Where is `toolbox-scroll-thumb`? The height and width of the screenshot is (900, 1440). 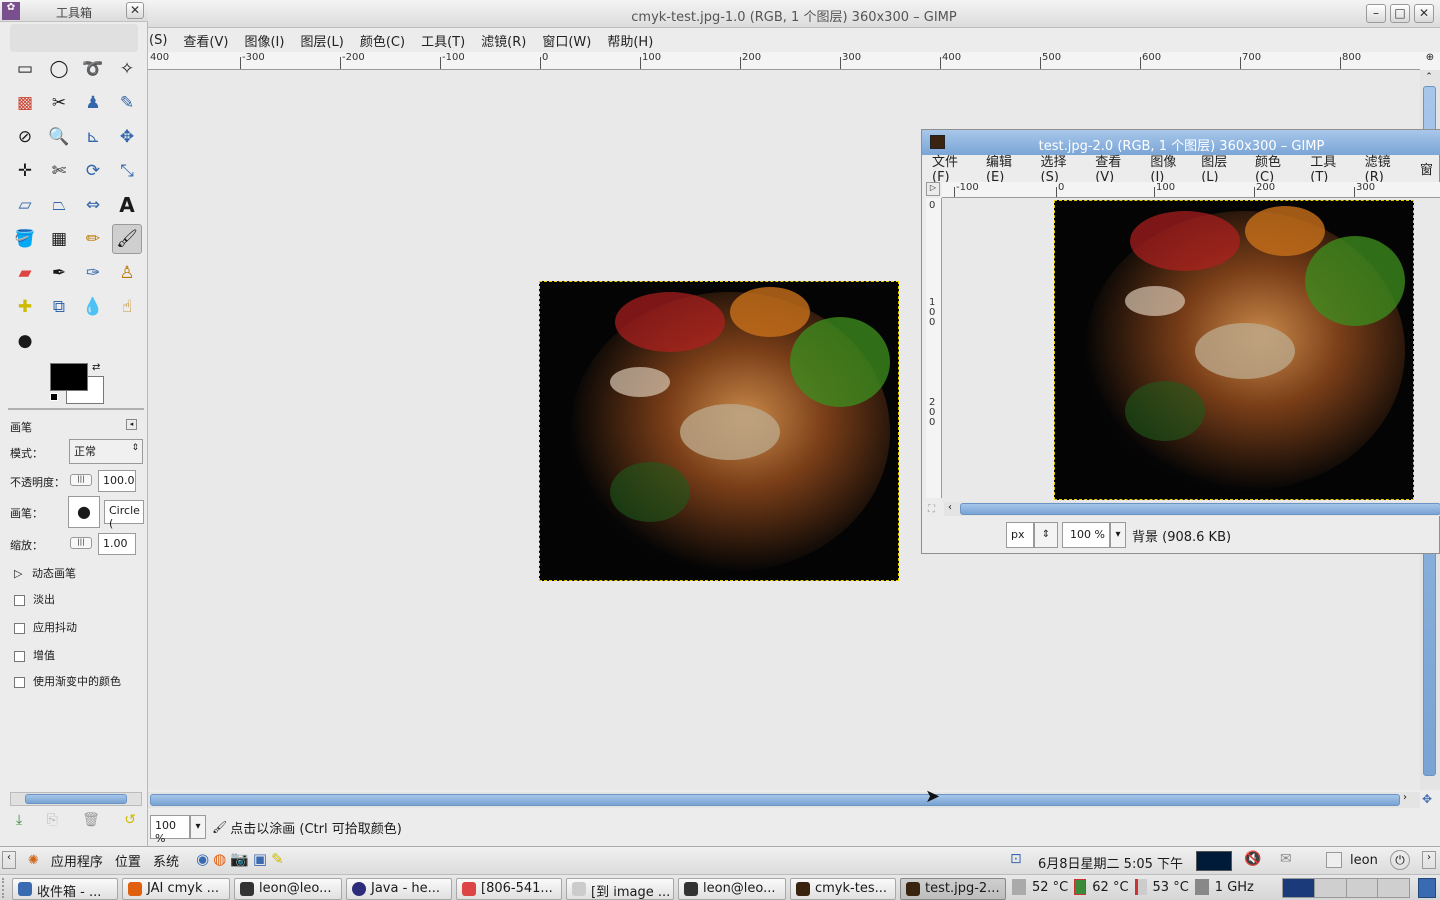 toolbox-scroll-thumb is located at coordinates (76, 799).